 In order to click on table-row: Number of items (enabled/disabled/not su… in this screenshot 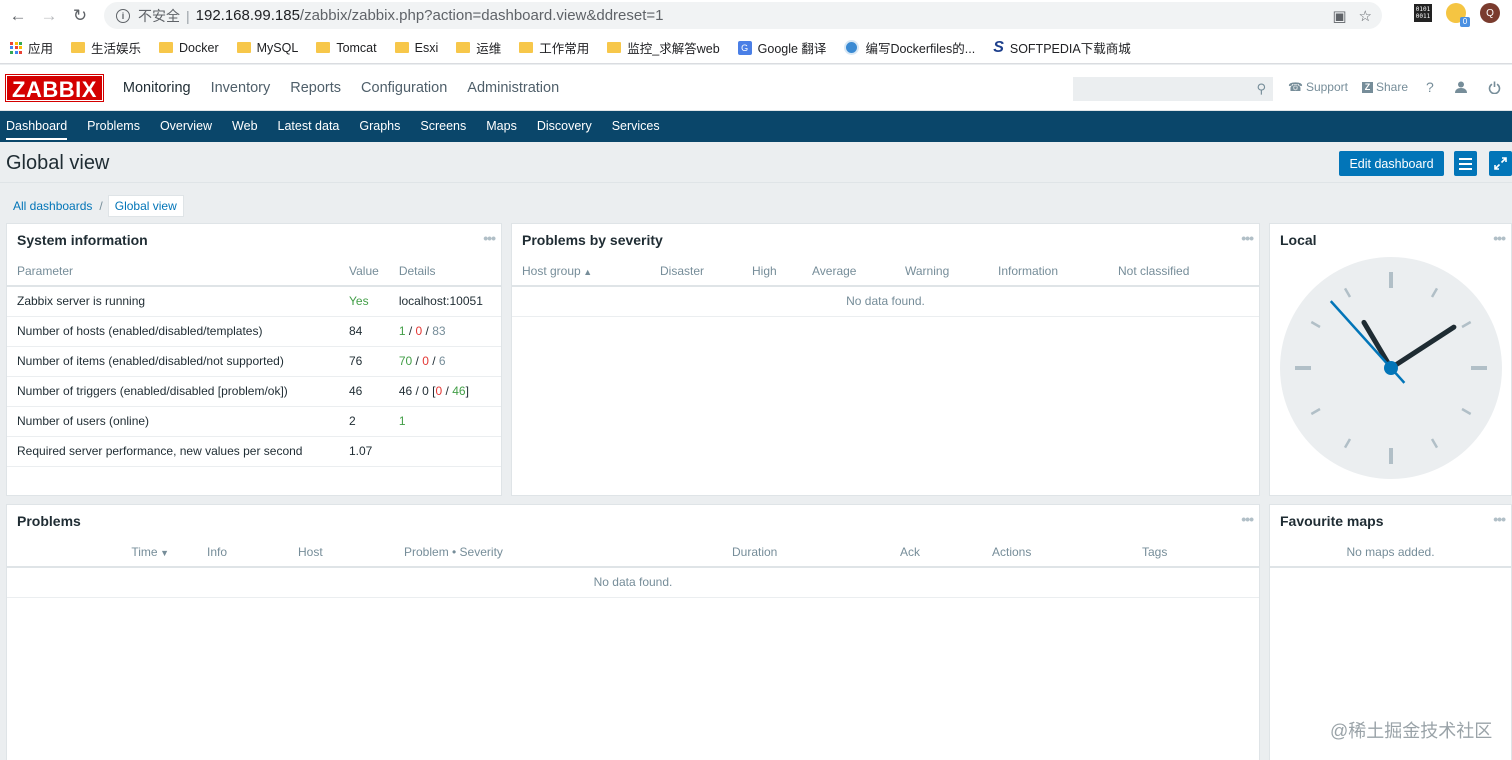, I will do `click(254, 361)`.